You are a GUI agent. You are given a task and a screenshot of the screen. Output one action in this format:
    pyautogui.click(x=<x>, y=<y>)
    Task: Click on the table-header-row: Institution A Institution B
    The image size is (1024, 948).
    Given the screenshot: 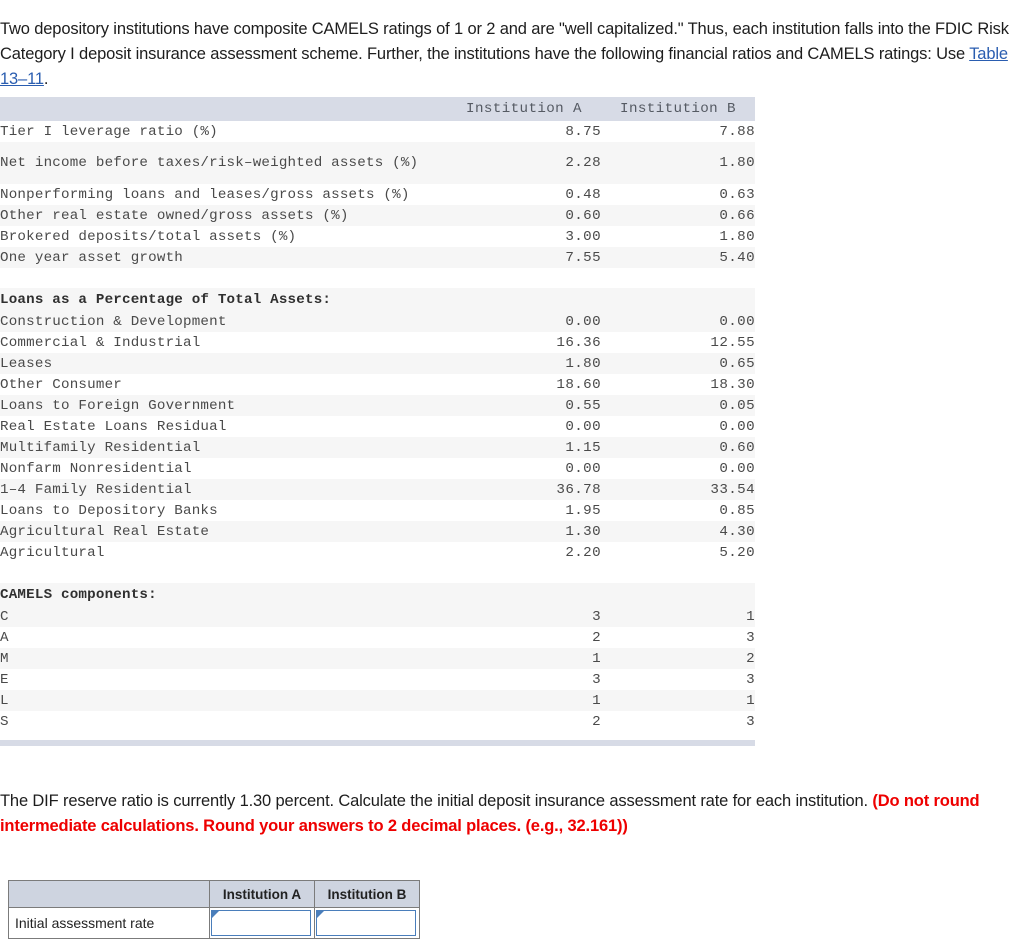 What is the action you would take?
    pyautogui.click(x=377, y=109)
    